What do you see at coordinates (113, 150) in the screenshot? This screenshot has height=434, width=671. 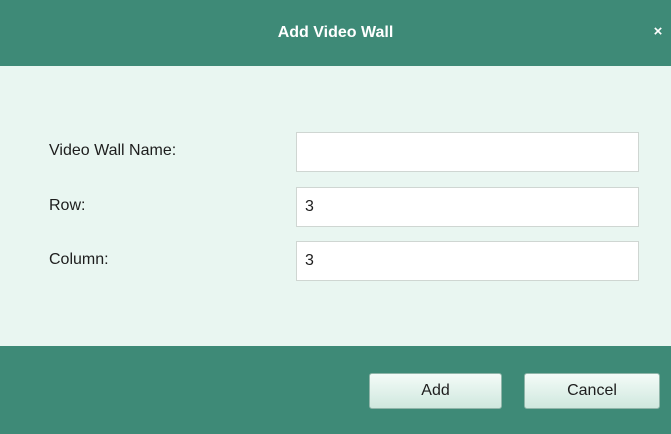 I see `video-wall-name-label: Video Wall Name:` at bounding box center [113, 150].